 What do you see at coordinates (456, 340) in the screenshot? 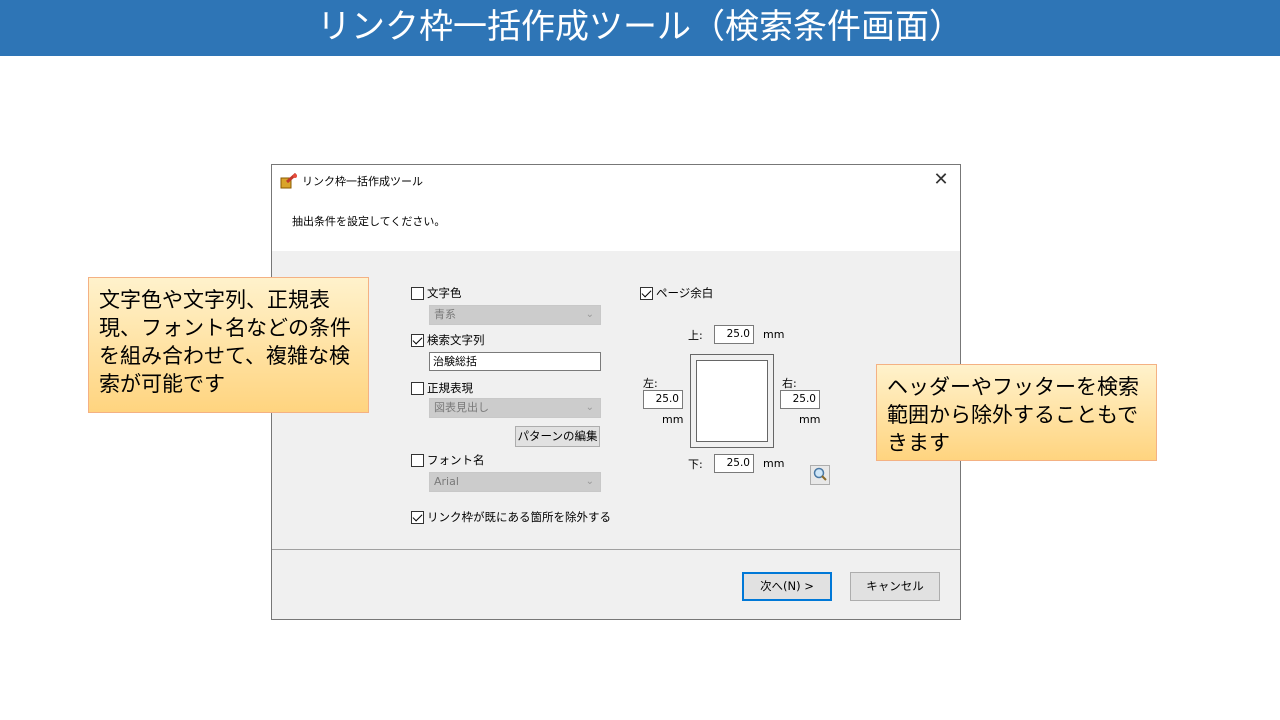
I see `search-string-label: 検索文字列` at bounding box center [456, 340].